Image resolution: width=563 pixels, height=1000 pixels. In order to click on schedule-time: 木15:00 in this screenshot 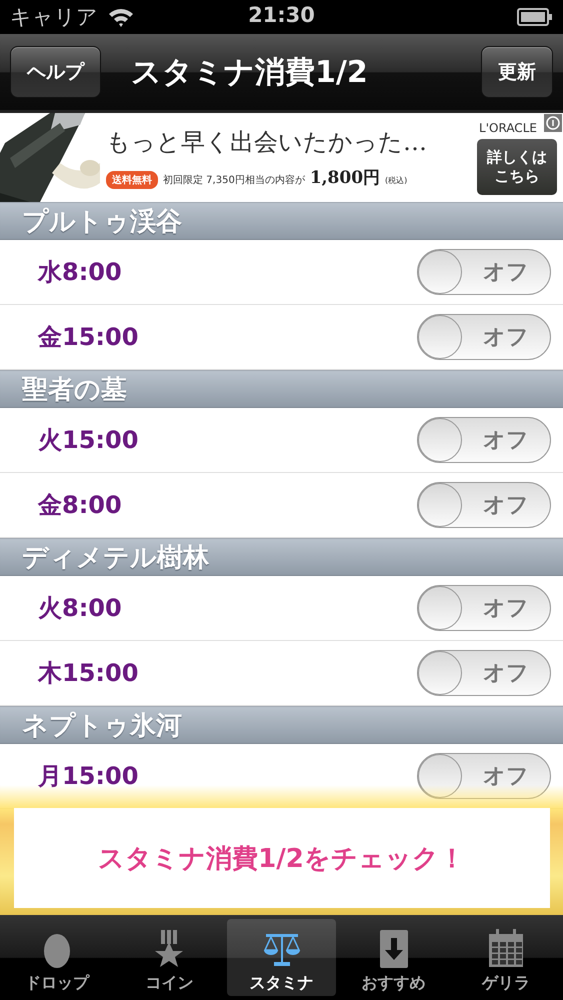, I will do `click(89, 673)`.